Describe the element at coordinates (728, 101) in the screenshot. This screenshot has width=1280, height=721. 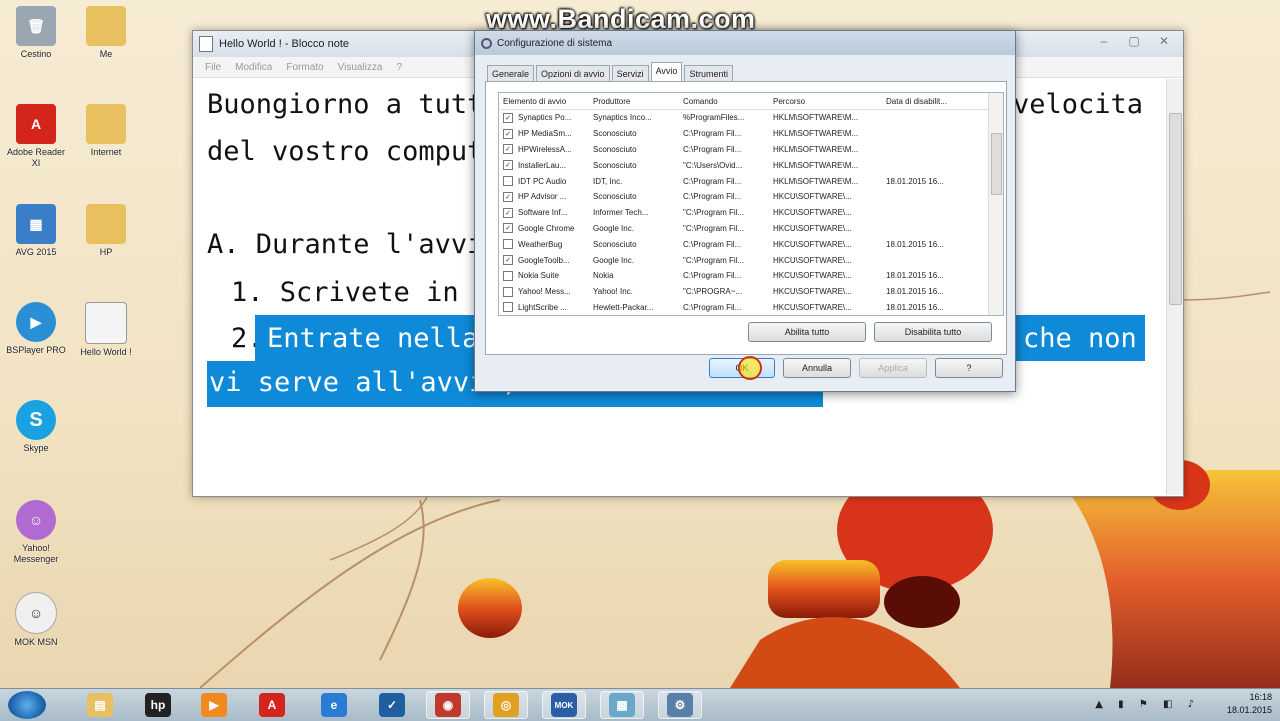
I see `column-header: Comando` at that location.